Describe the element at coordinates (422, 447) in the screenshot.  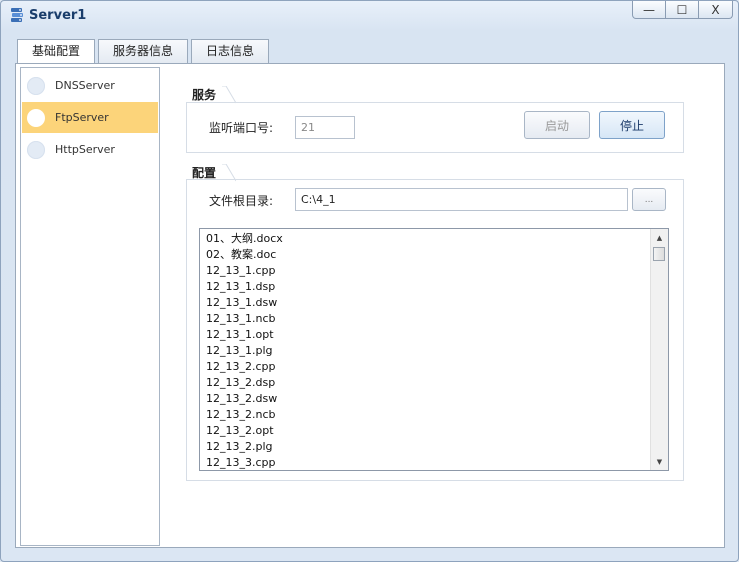
I see `list-item: 12_13_2.plg` at that location.